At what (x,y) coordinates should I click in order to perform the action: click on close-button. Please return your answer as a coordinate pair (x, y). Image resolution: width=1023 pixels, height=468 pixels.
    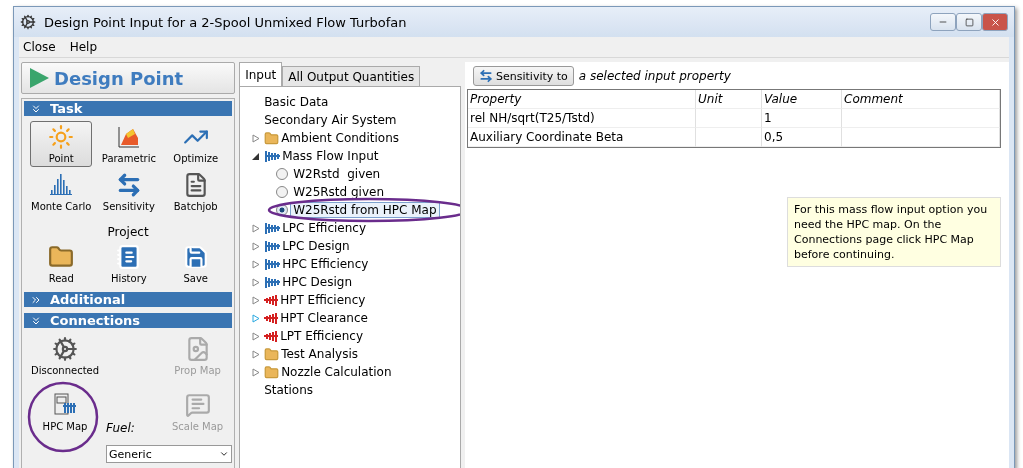
    Looking at the image, I should click on (995, 22).